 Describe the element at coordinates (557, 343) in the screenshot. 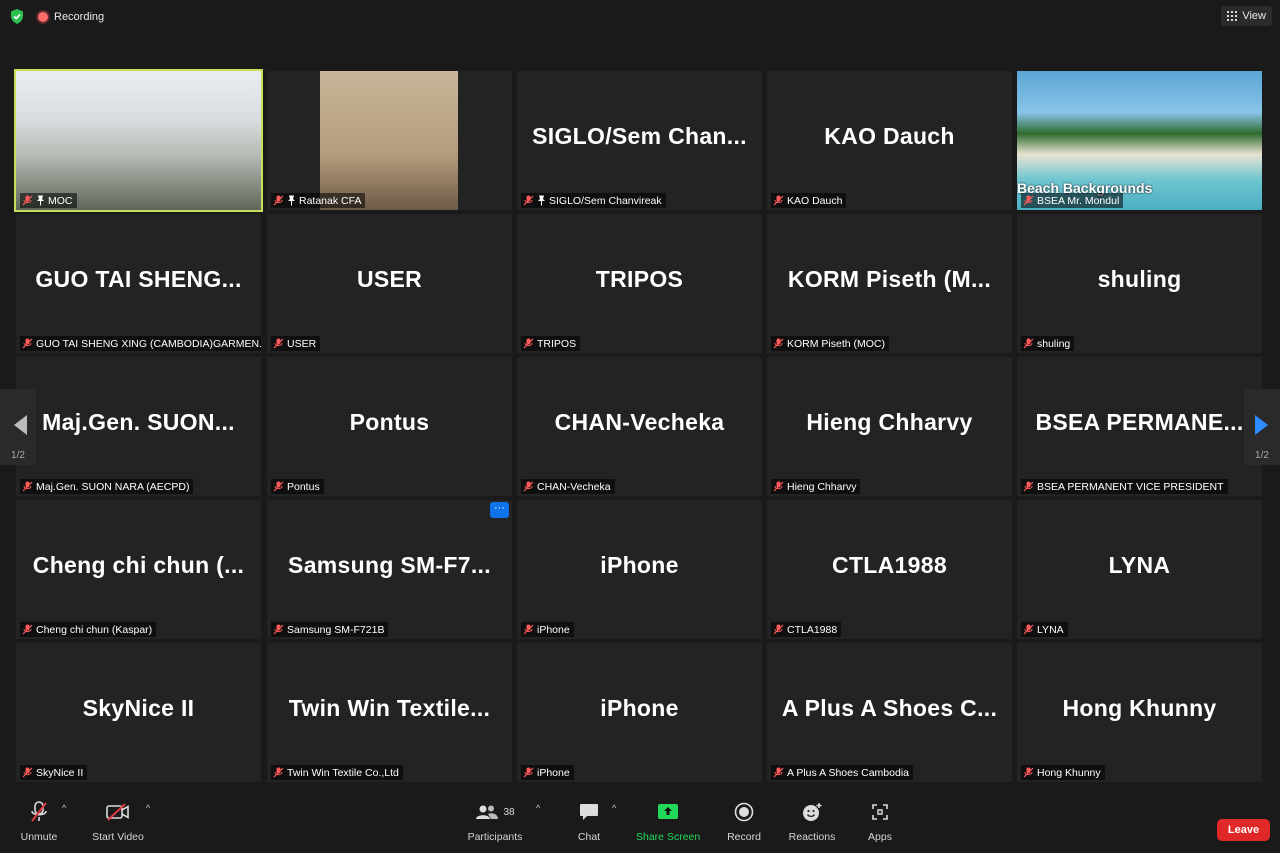

I see `participant-label-text: TRIPOS` at that location.